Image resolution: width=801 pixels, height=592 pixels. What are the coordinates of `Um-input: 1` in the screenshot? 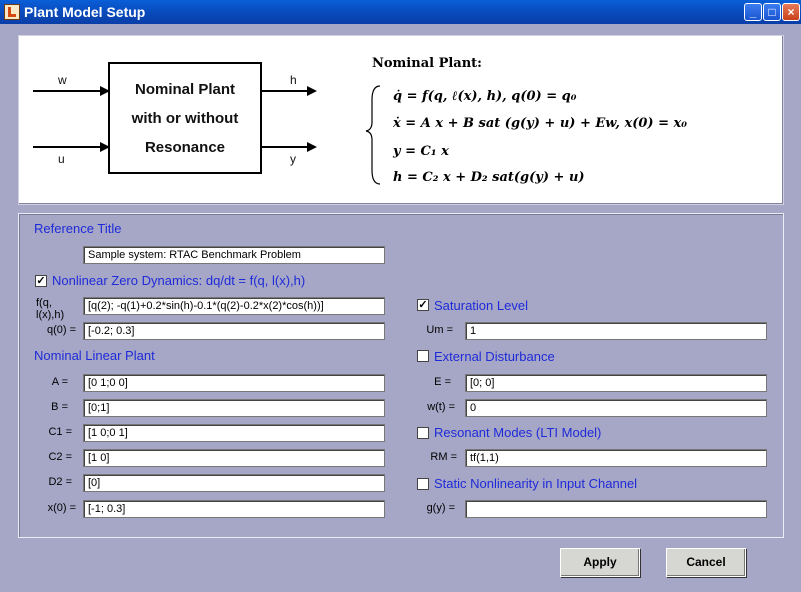 It's located at (616, 331).